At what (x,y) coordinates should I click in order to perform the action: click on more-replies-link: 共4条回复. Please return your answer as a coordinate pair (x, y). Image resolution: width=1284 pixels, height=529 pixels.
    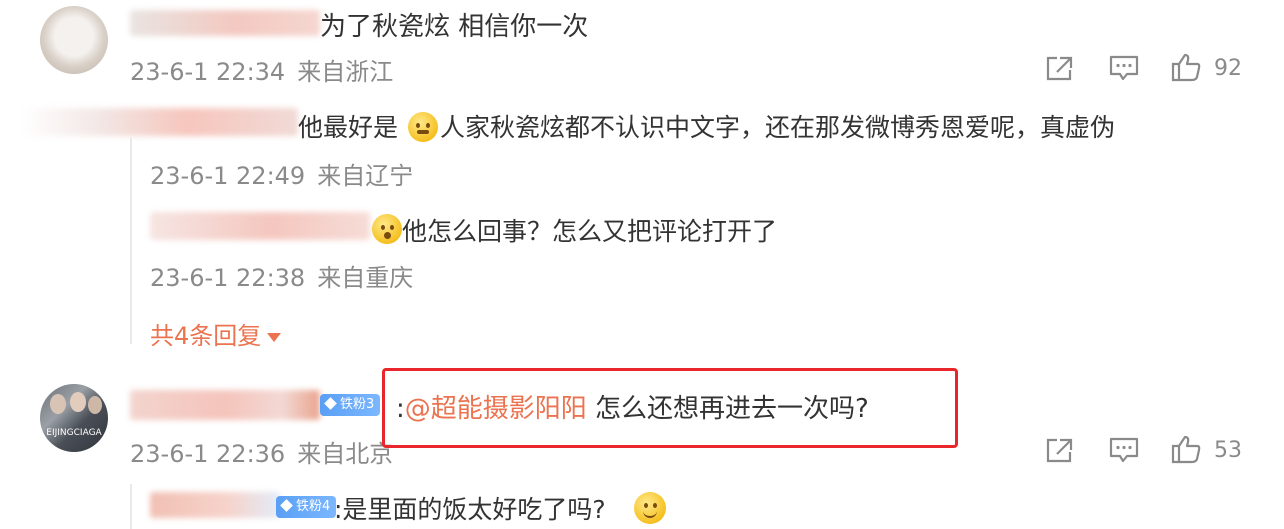
    Looking at the image, I should click on (216, 333).